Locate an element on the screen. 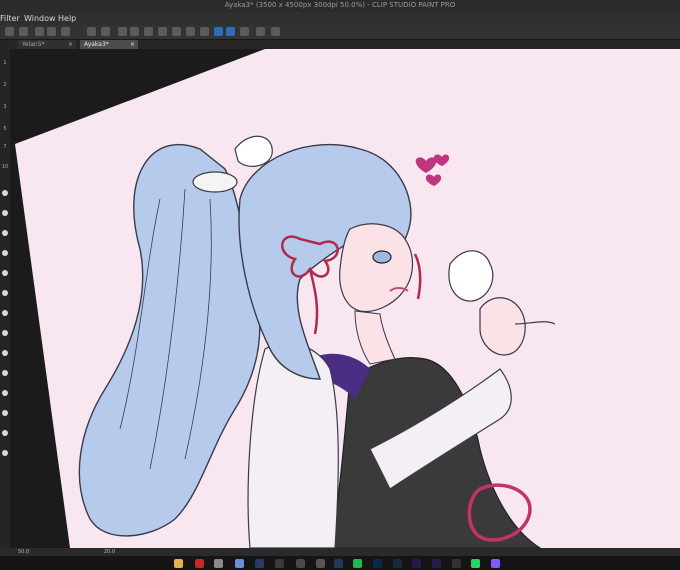  eye is located at coordinates (382, 257).